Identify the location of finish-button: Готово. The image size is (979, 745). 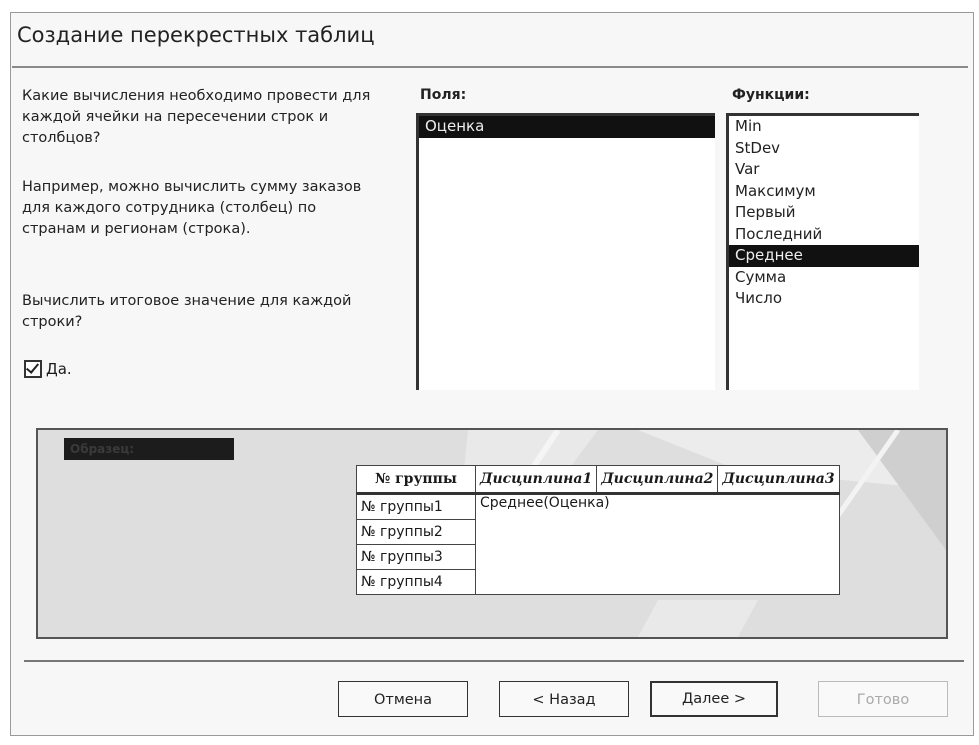
(883, 699).